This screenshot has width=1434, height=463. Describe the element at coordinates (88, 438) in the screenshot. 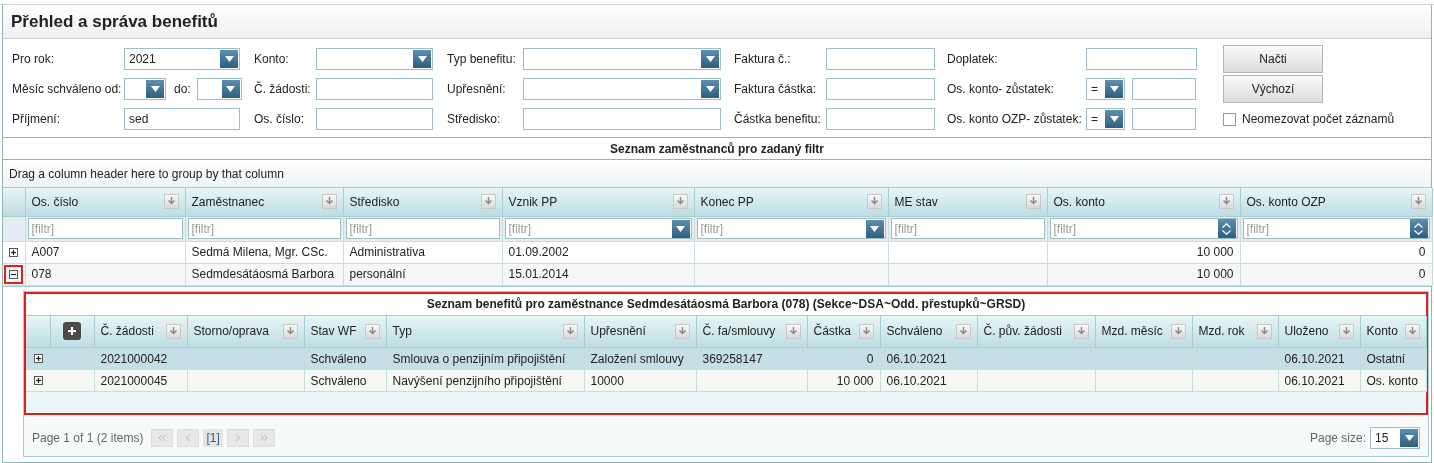

I see `pager-summary: Page 1 of 1 (2 items)` at that location.